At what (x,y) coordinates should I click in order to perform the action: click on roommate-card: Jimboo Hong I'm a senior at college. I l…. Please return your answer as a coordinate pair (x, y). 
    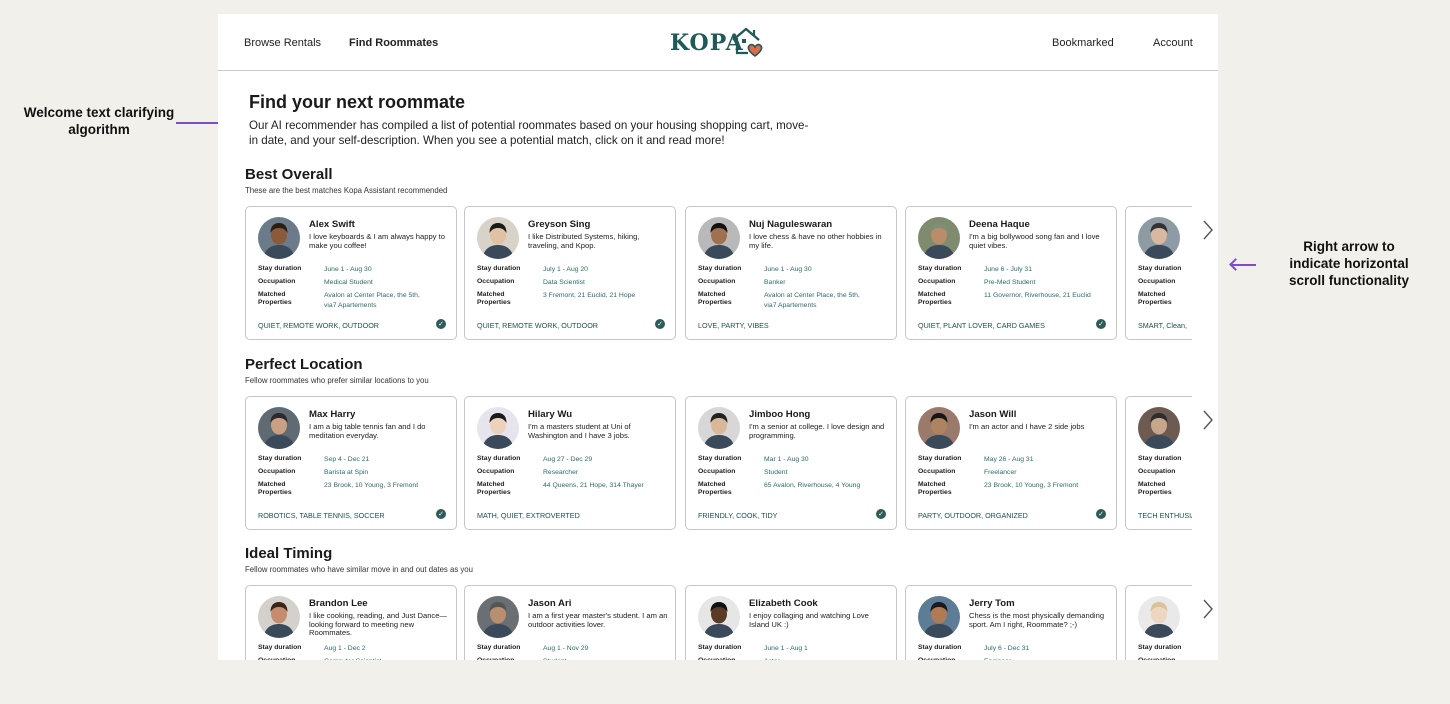
    Looking at the image, I should click on (791, 463).